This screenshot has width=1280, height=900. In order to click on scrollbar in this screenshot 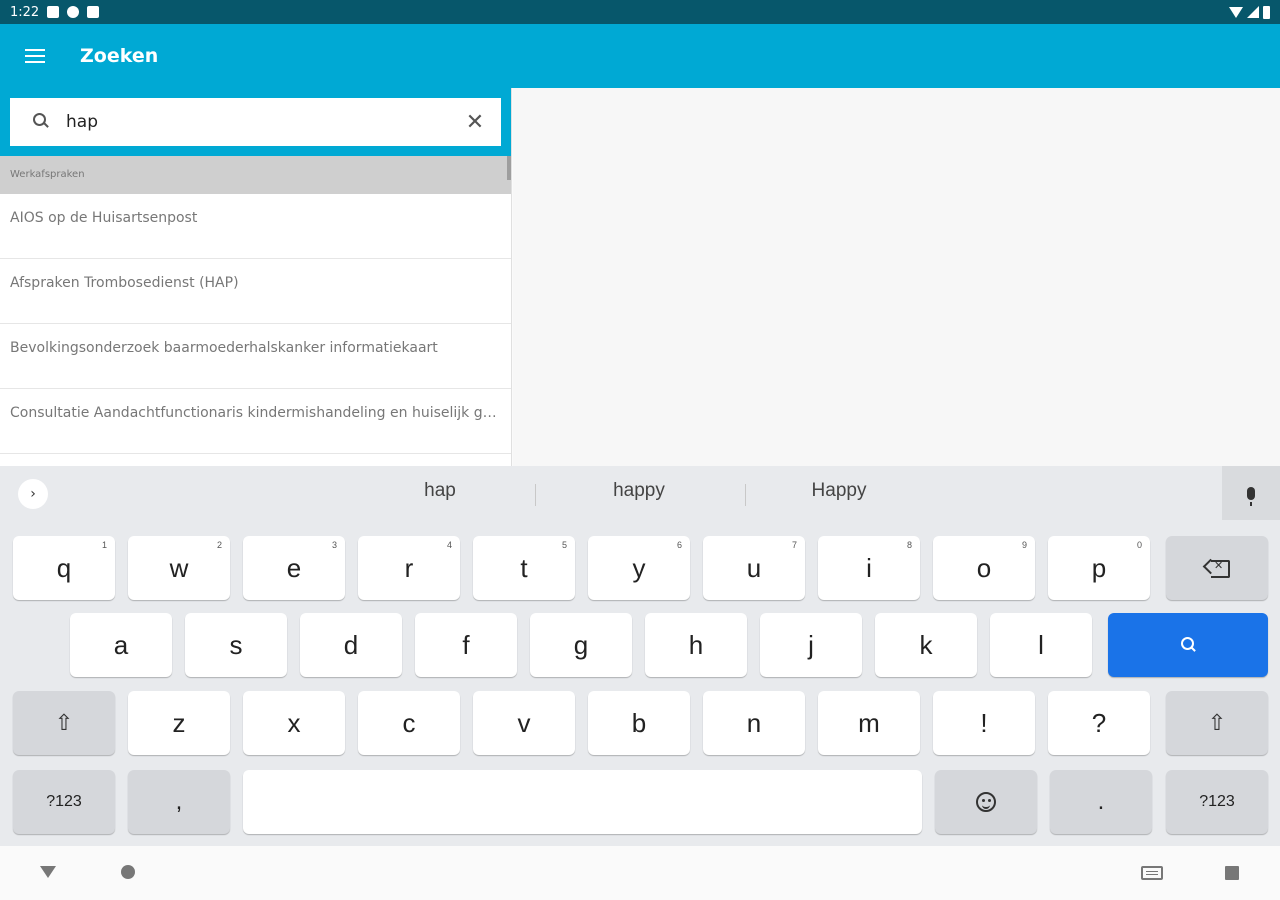, I will do `click(509, 168)`.